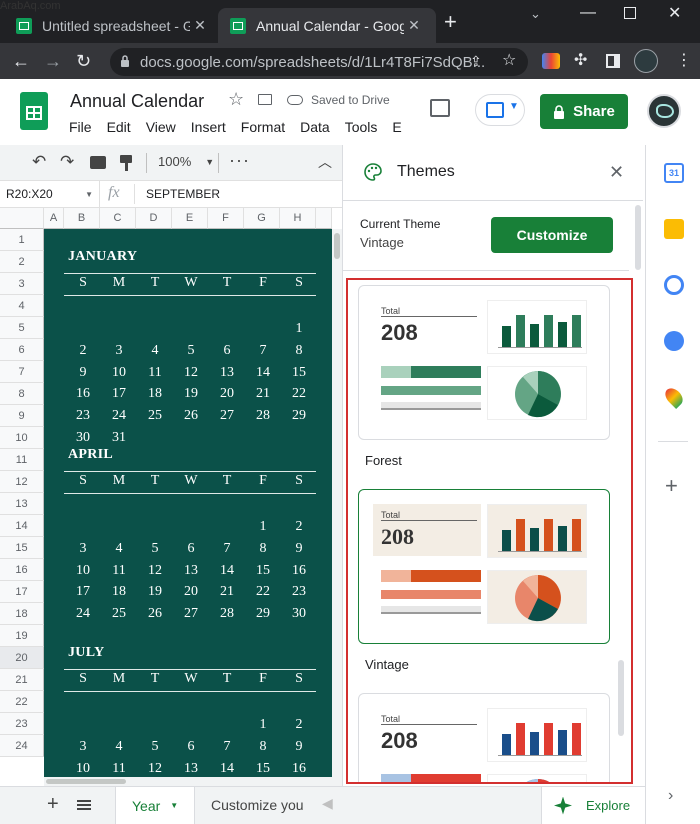 This screenshot has width=700, height=824. I want to click on calendar-icon: 31, so click(674, 173).